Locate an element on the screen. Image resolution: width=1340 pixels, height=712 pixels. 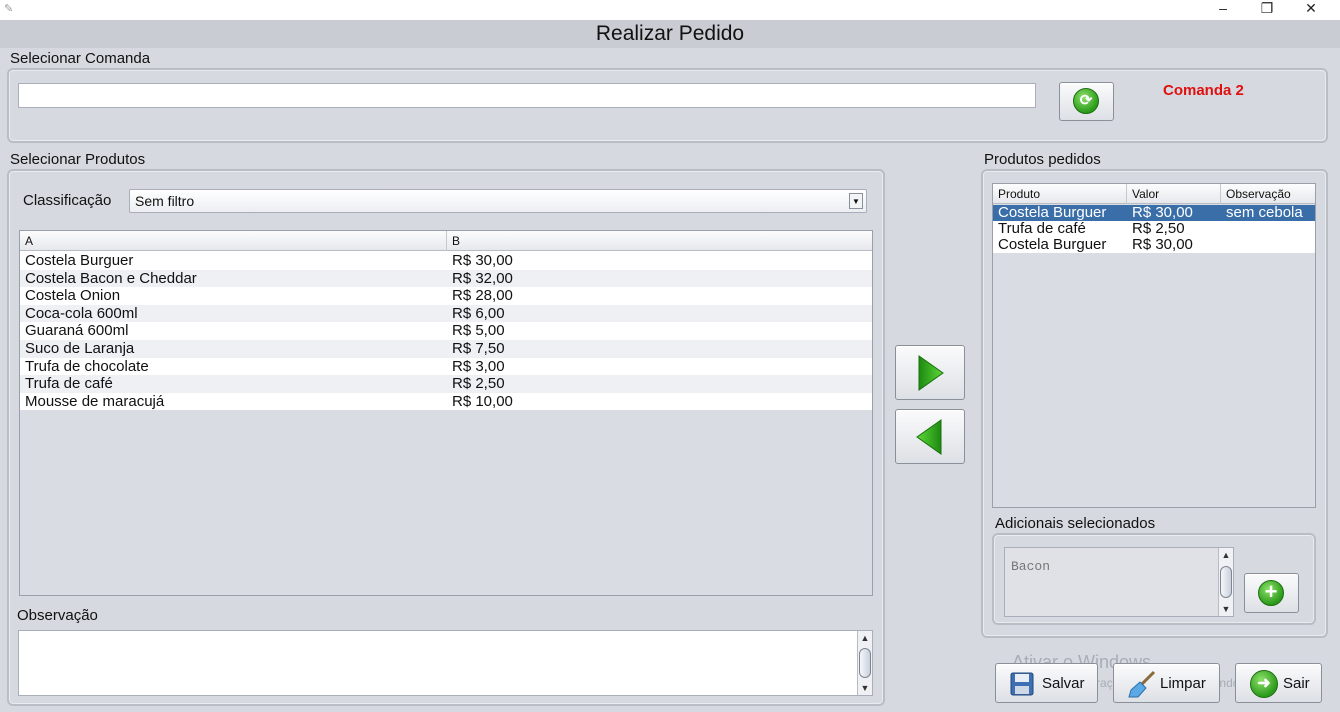
plus-icon: + is located at coordinates (1271, 593).